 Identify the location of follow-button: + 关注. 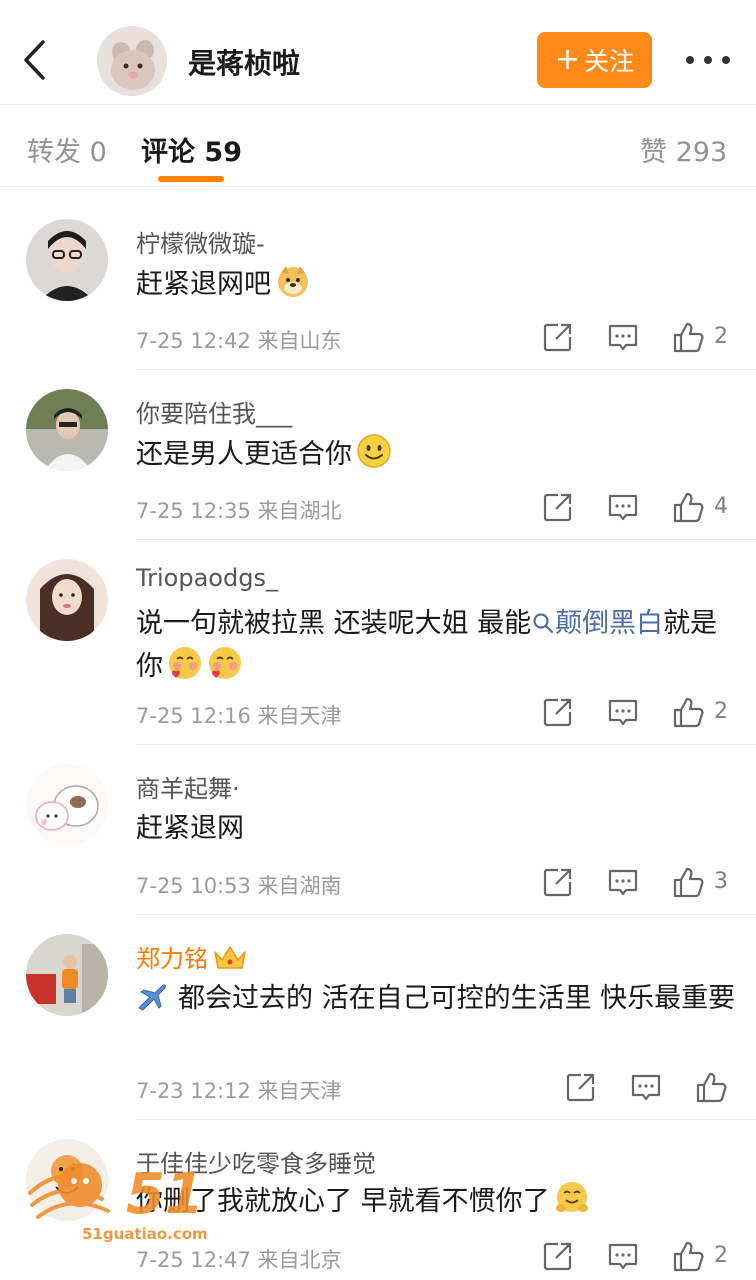
(594, 60).